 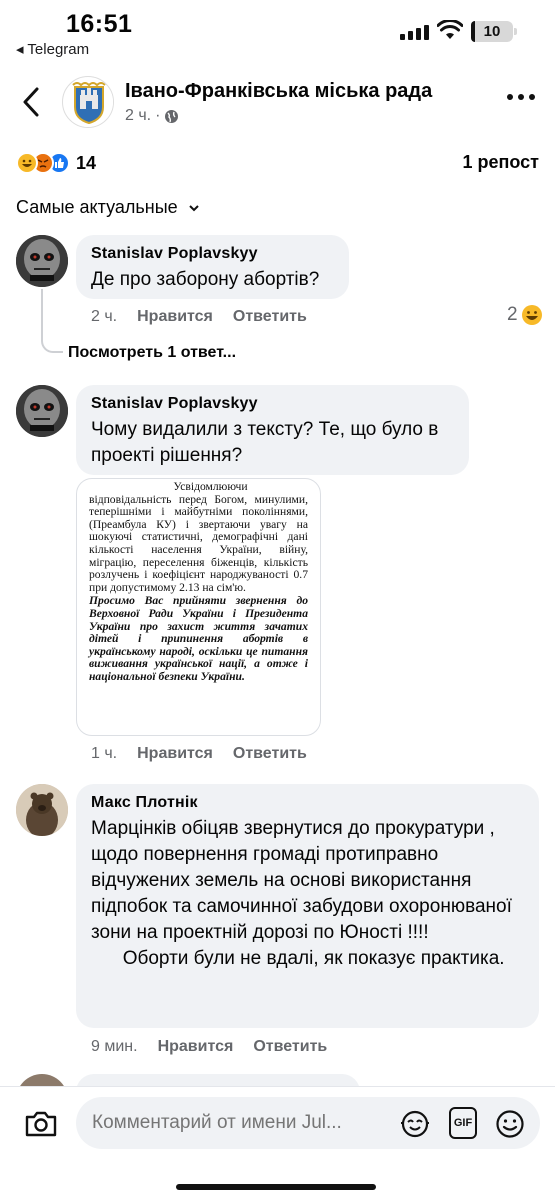 I want to click on document-line: Усвідомлюючи, so click(x=210, y=486).